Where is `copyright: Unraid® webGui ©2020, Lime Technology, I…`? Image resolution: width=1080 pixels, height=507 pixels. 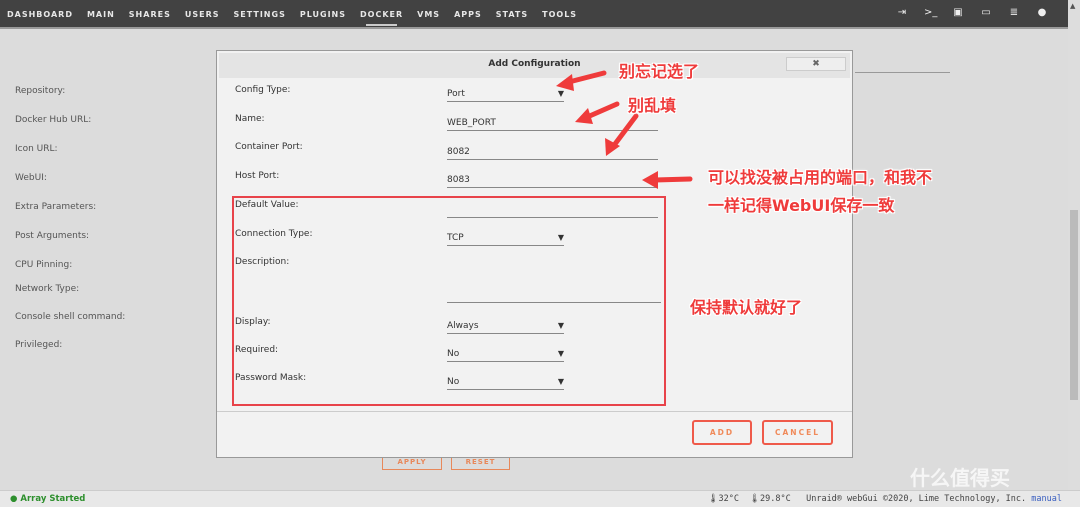
copyright: Unraid® webGui ©2020, Lime Technology, I… is located at coordinates (916, 499).